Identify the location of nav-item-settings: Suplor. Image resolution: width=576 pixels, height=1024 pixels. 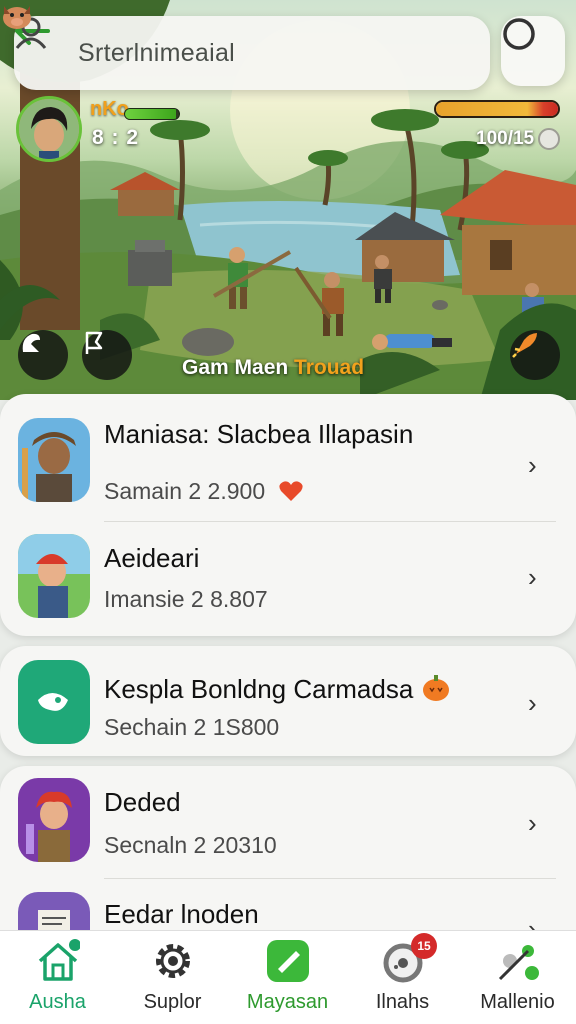
(172, 977).